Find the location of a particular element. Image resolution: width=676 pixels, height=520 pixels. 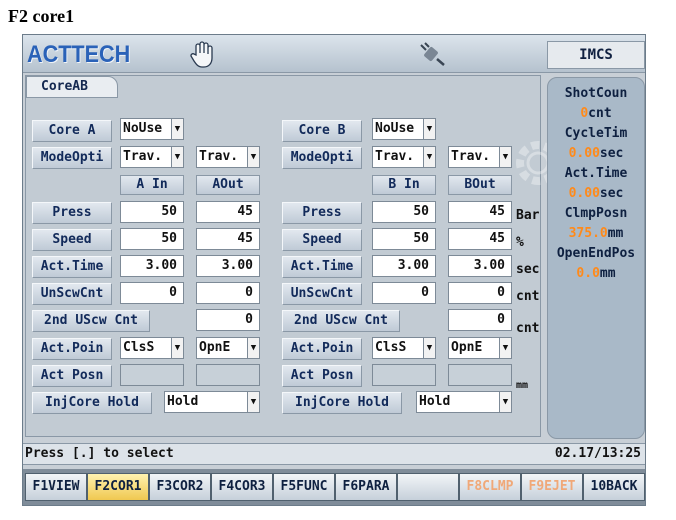

posn-unit: mm is located at coordinates (522, 385).